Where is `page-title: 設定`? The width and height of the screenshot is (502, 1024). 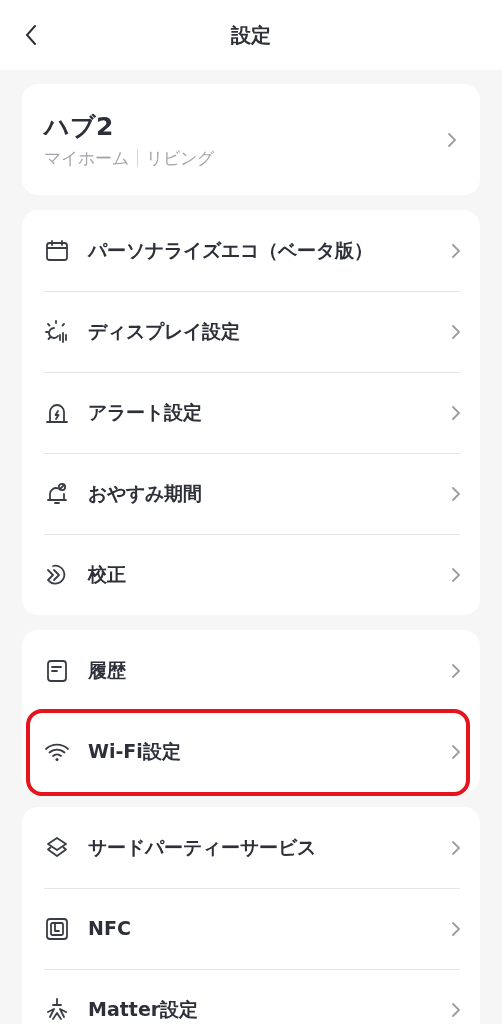 page-title: 設定 is located at coordinates (251, 35).